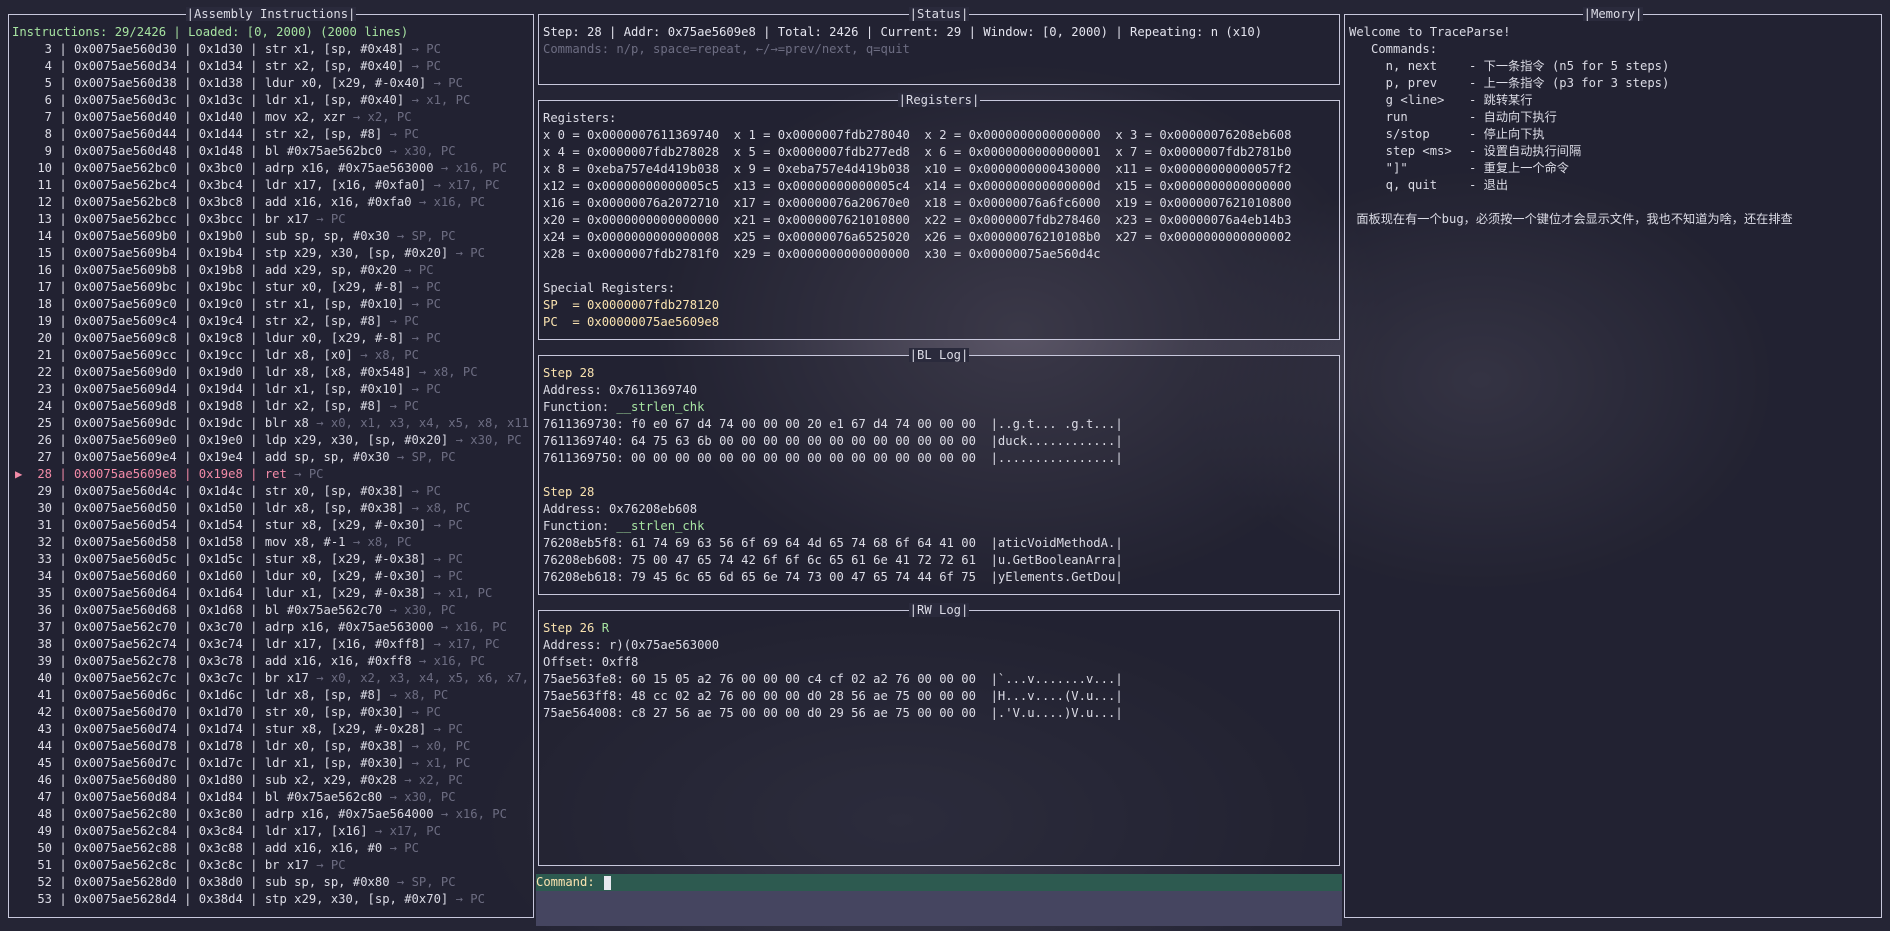 The width and height of the screenshot is (1890, 931). Describe the element at coordinates (44, 559) in the screenshot. I see `line-number: 33` at that location.